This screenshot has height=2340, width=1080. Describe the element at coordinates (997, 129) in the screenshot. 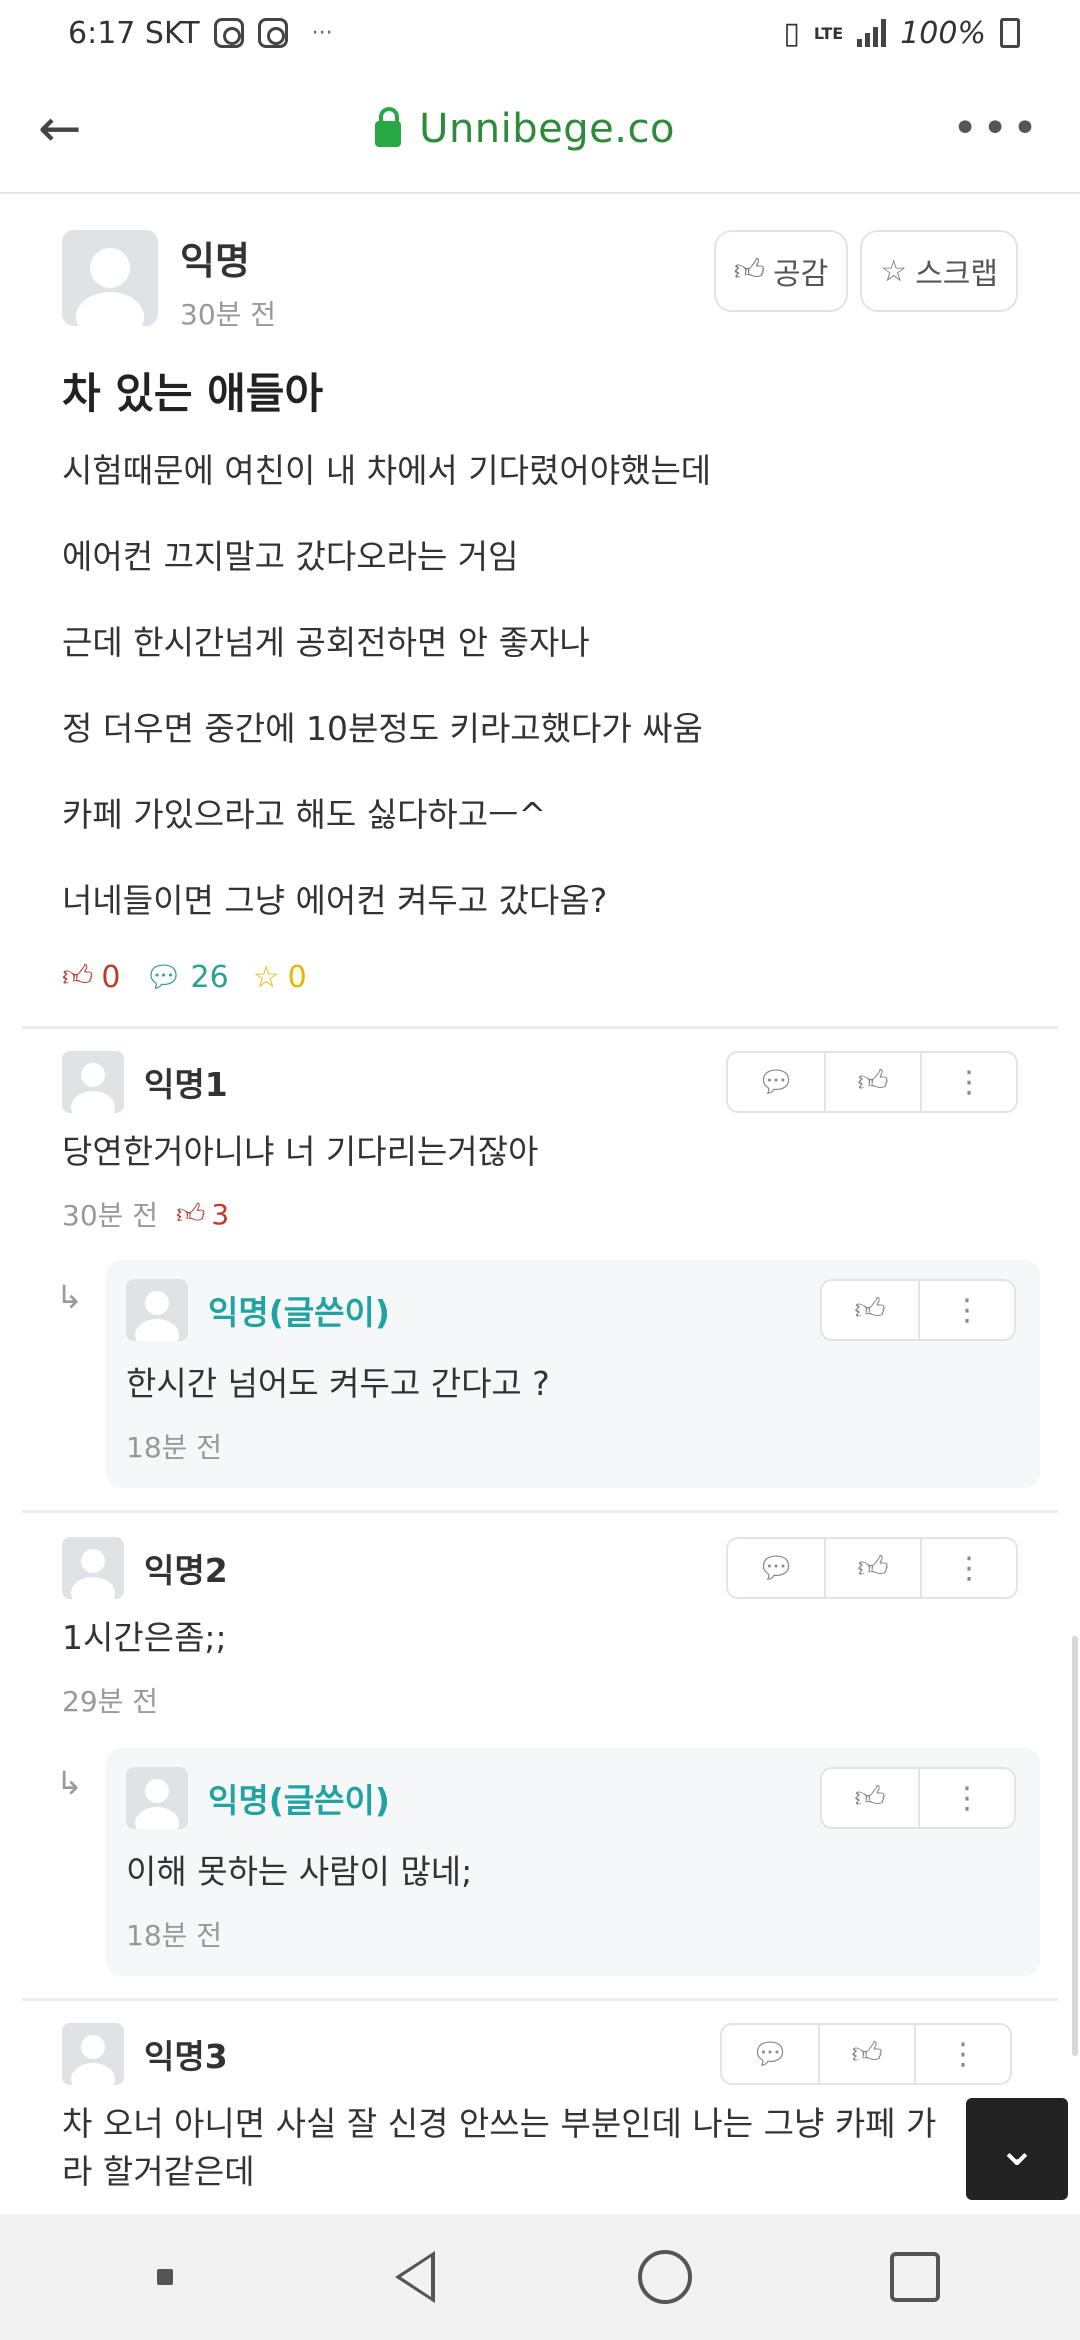

I see `more-options-icon: •••` at that location.